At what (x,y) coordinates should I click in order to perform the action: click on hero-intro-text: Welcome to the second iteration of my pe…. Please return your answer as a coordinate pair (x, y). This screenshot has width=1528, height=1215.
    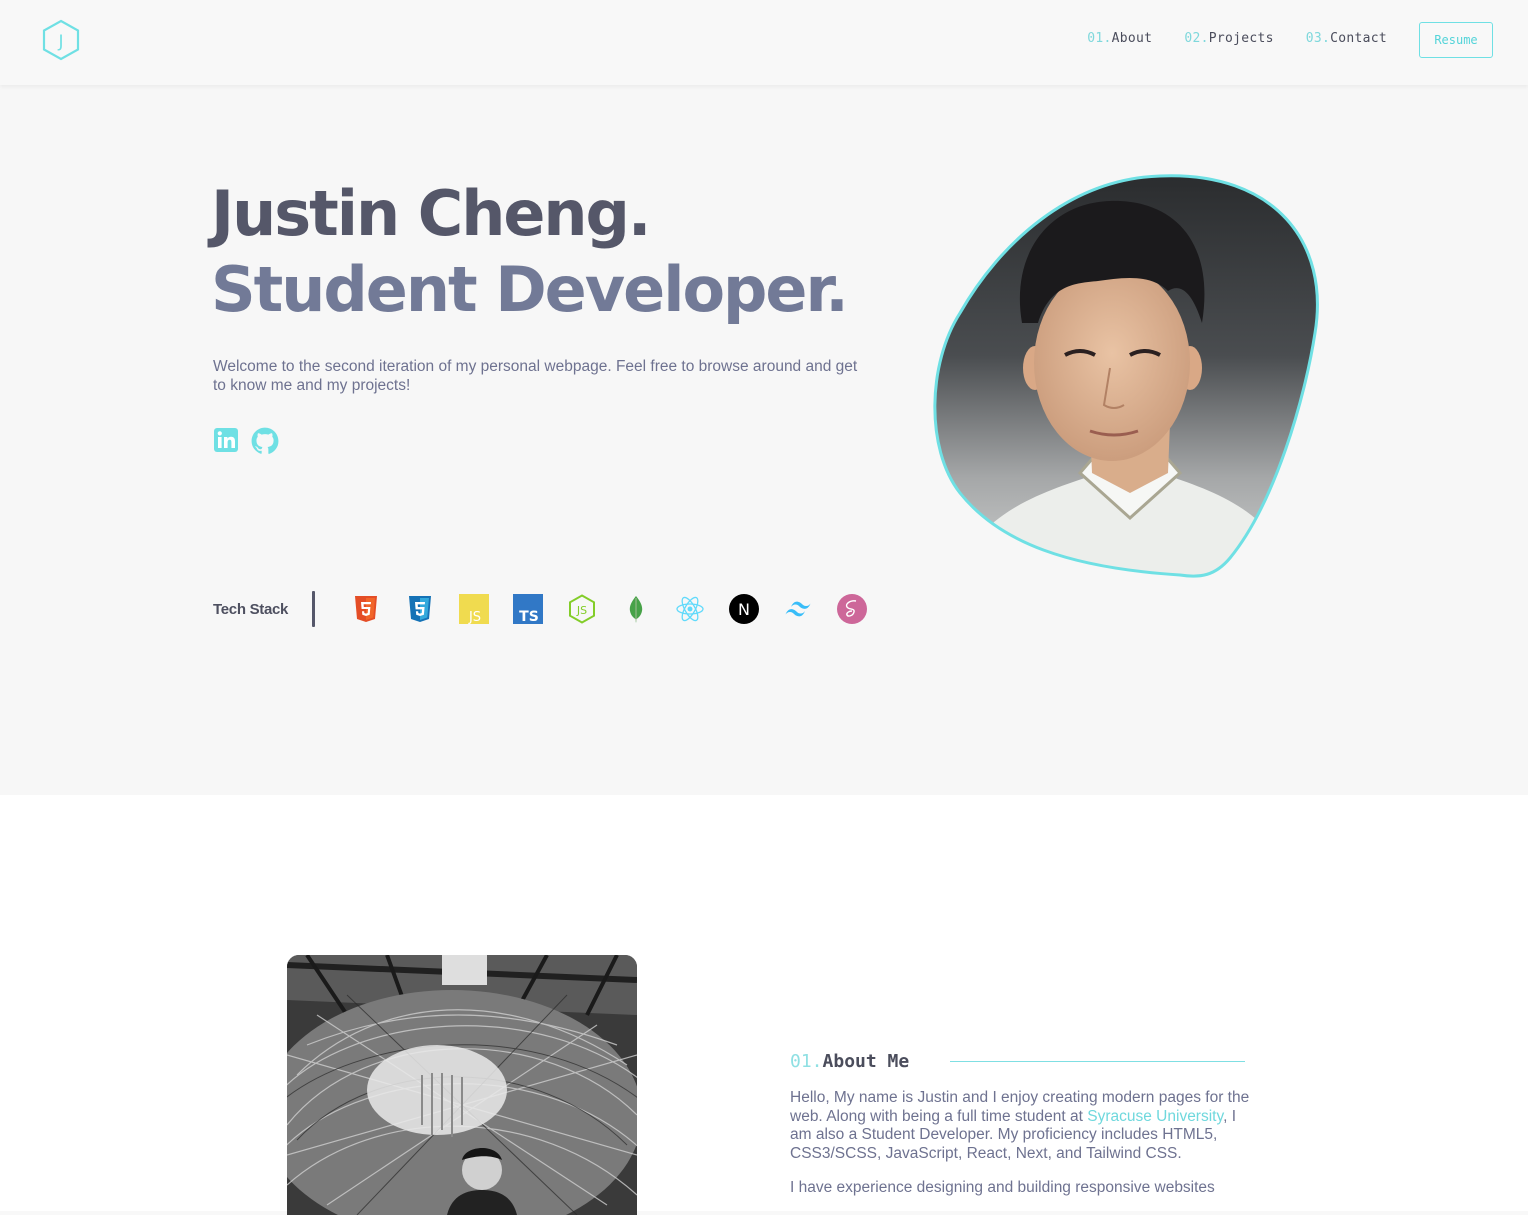
    Looking at the image, I should click on (535, 376).